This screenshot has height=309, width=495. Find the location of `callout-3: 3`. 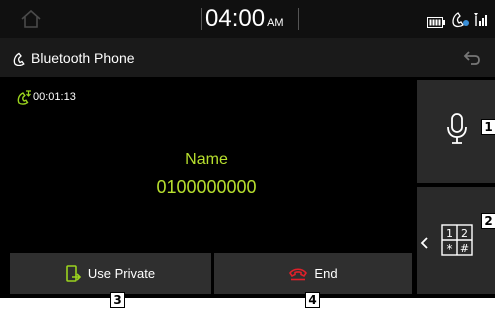

callout-3: 3 is located at coordinates (117, 300).